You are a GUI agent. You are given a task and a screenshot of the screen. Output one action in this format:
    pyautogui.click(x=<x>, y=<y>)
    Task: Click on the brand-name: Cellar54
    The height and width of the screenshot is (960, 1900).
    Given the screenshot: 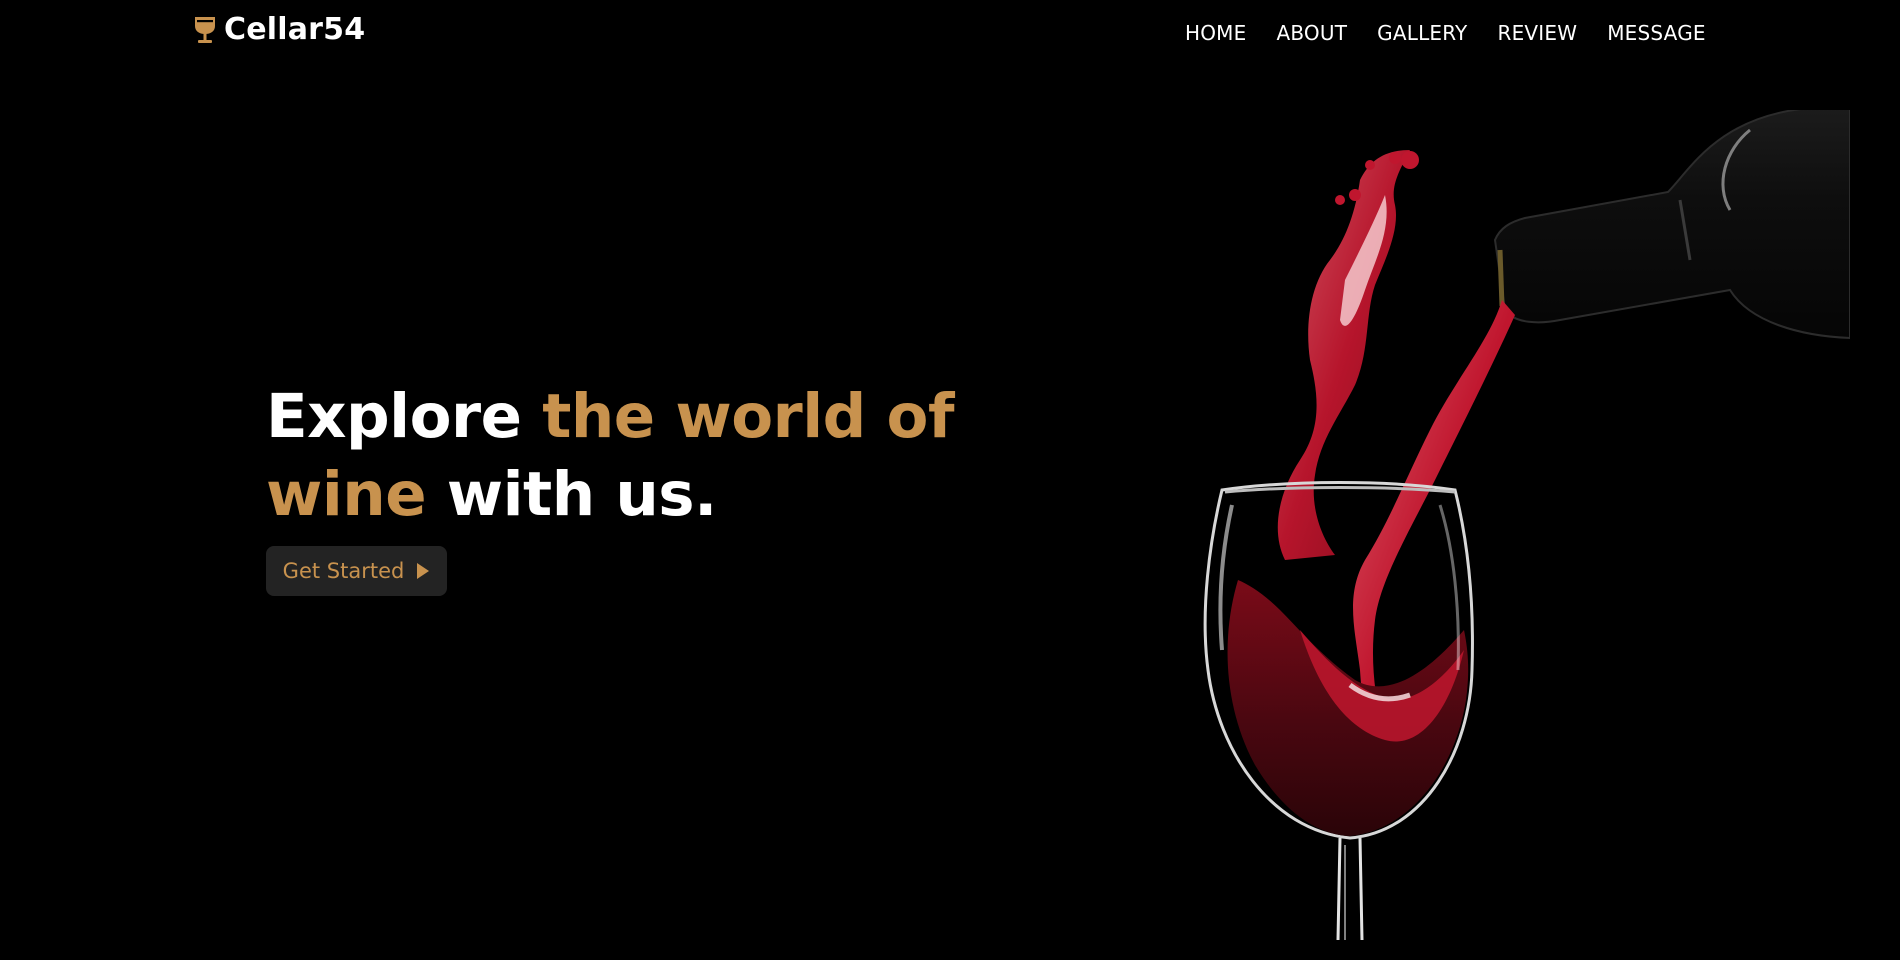 What is the action you would take?
    pyautogui.click(x=295, y=29)
    